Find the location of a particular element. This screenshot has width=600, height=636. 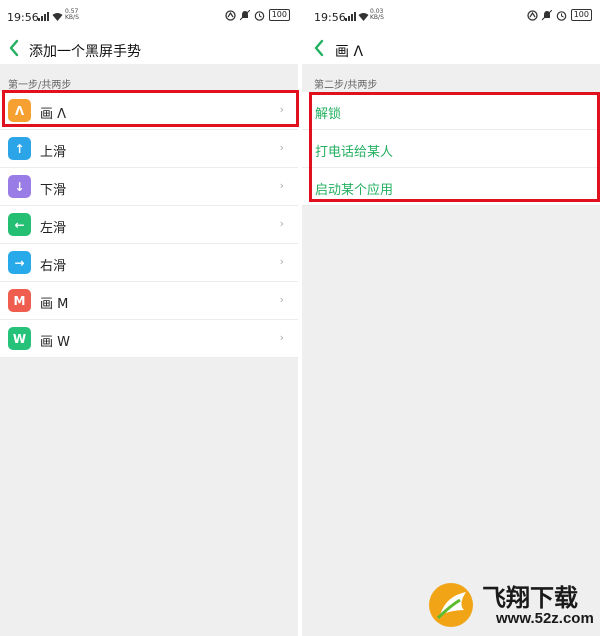

gesture-label: 右滑 is located at coordinates (53, 266).